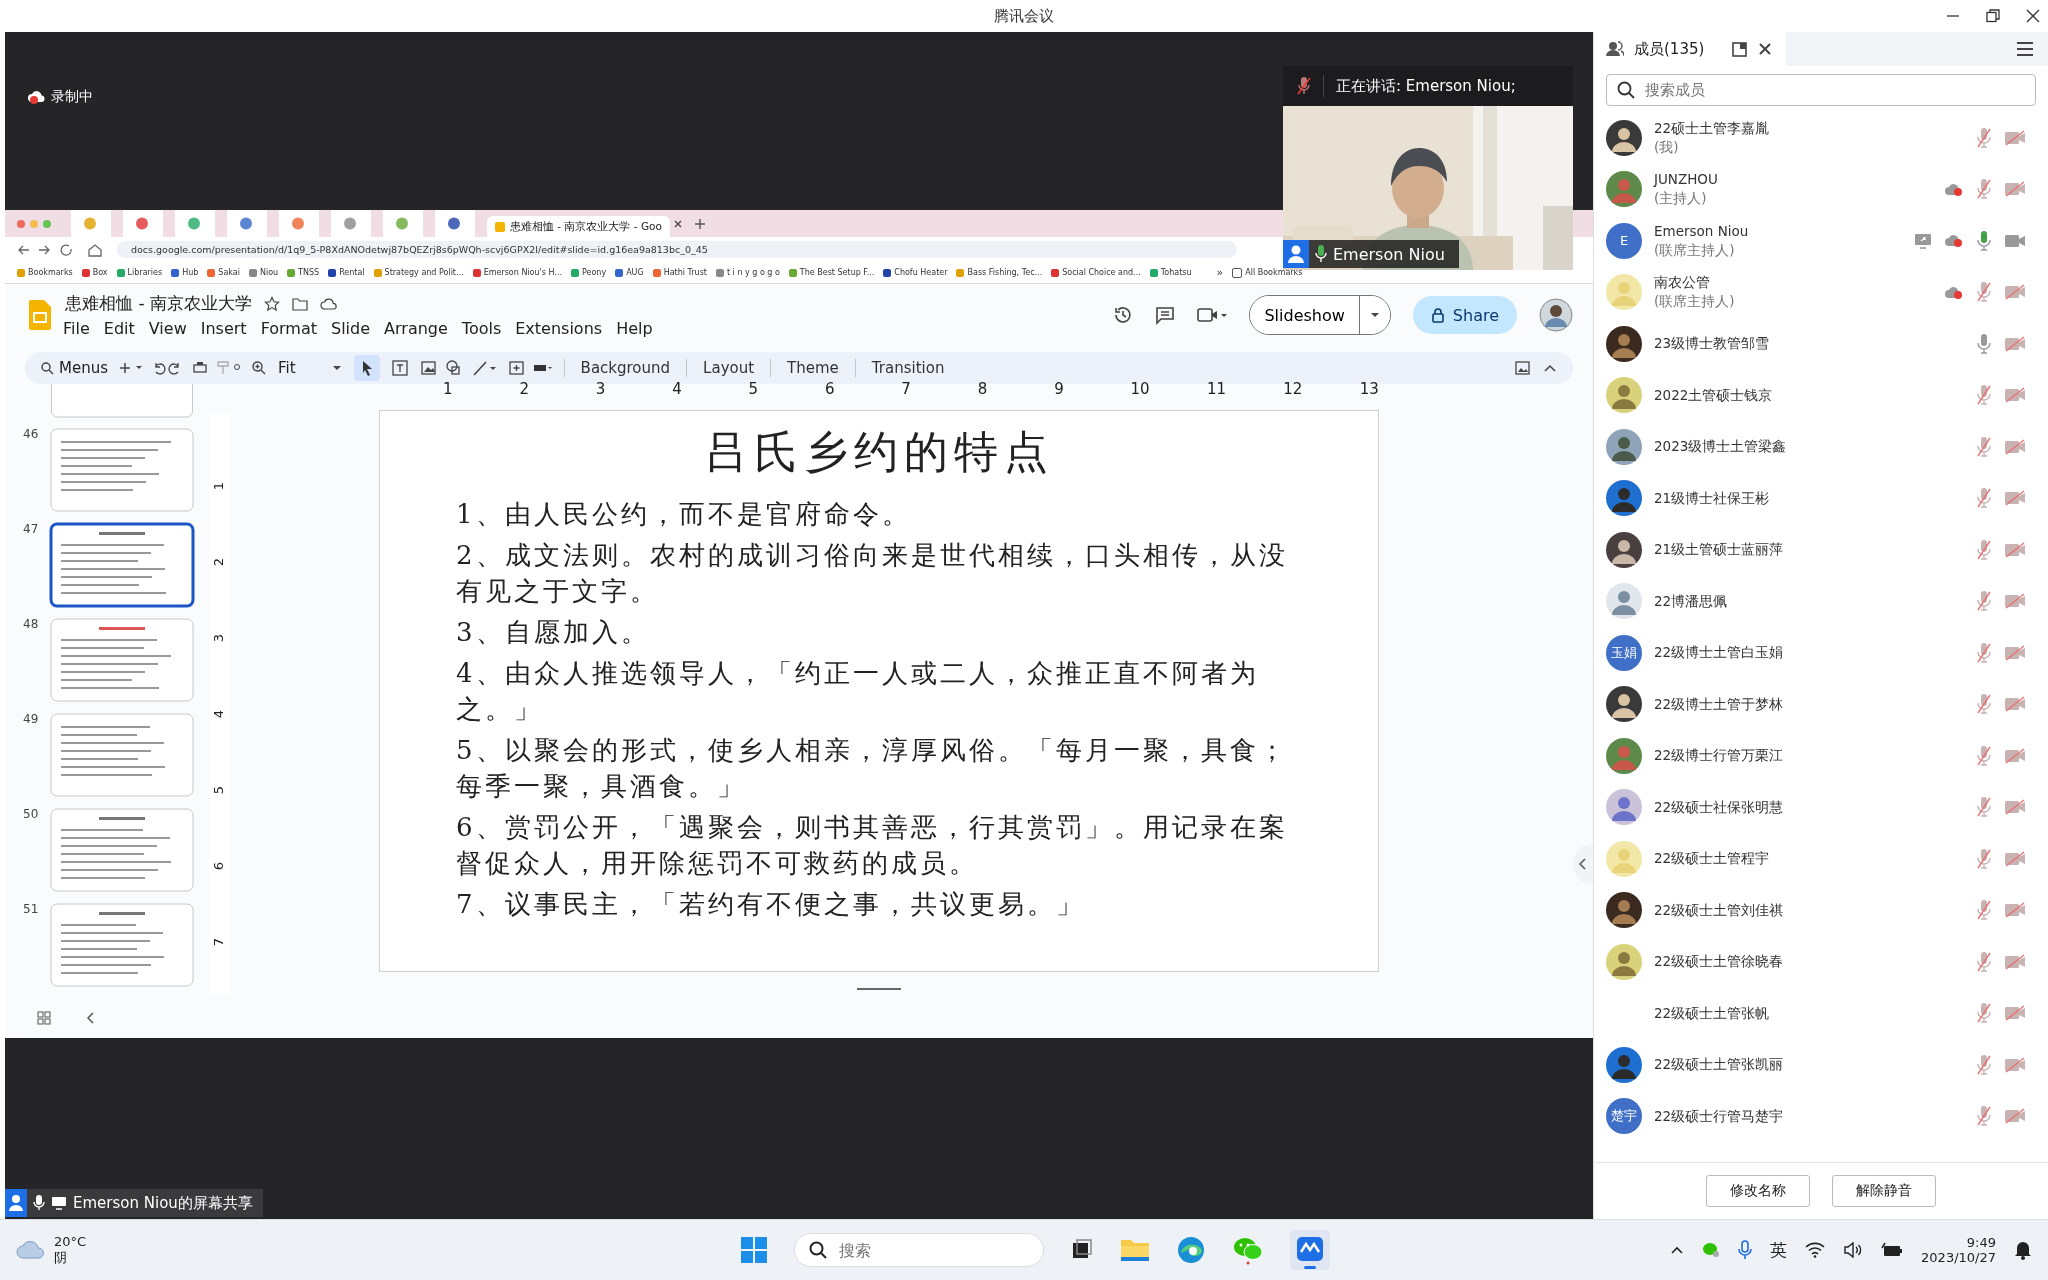 This screenshot has width=2048, height=1280. I want to click on meeting-app-icon, so click(1310, 1250).